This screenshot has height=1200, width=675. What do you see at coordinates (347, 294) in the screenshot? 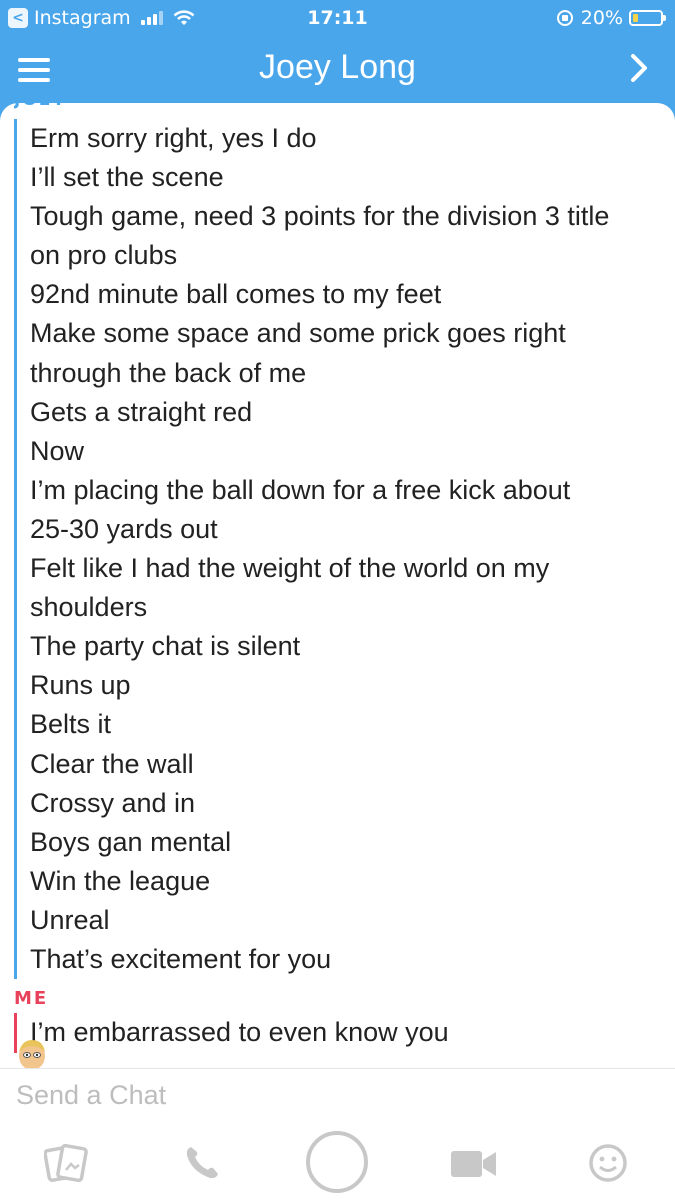
I see `chat-message: 92nd minute ball comes to my feet` at bounding box center [347, 294].